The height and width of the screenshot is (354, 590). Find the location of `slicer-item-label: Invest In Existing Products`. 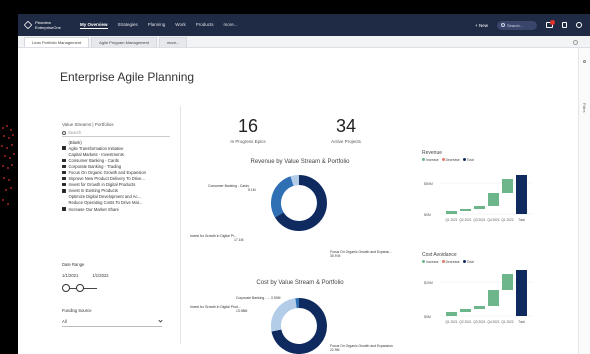

slicer-item-label: Invest In Existing Products is located at coordinates (93, 191).